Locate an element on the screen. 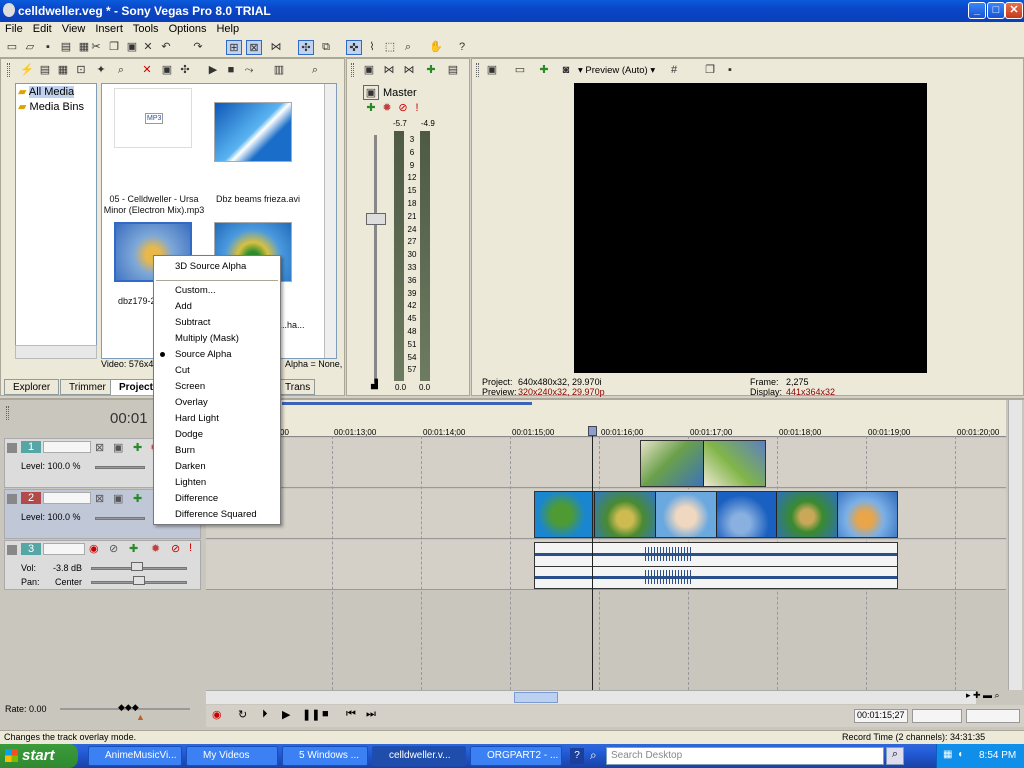  menu-item-3d-source-alpha: 3D Source Alpha is located at coordinates (210, 267).